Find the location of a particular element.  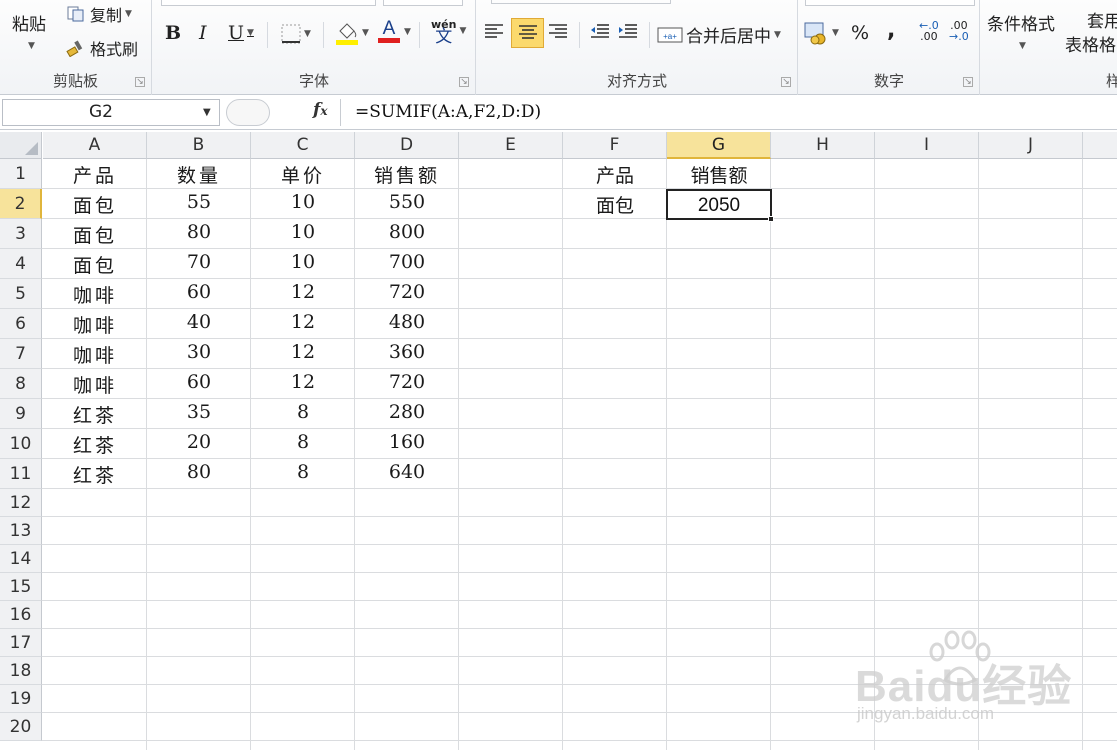

cell-a9: 红茶 is located at coordinates (95, 414).